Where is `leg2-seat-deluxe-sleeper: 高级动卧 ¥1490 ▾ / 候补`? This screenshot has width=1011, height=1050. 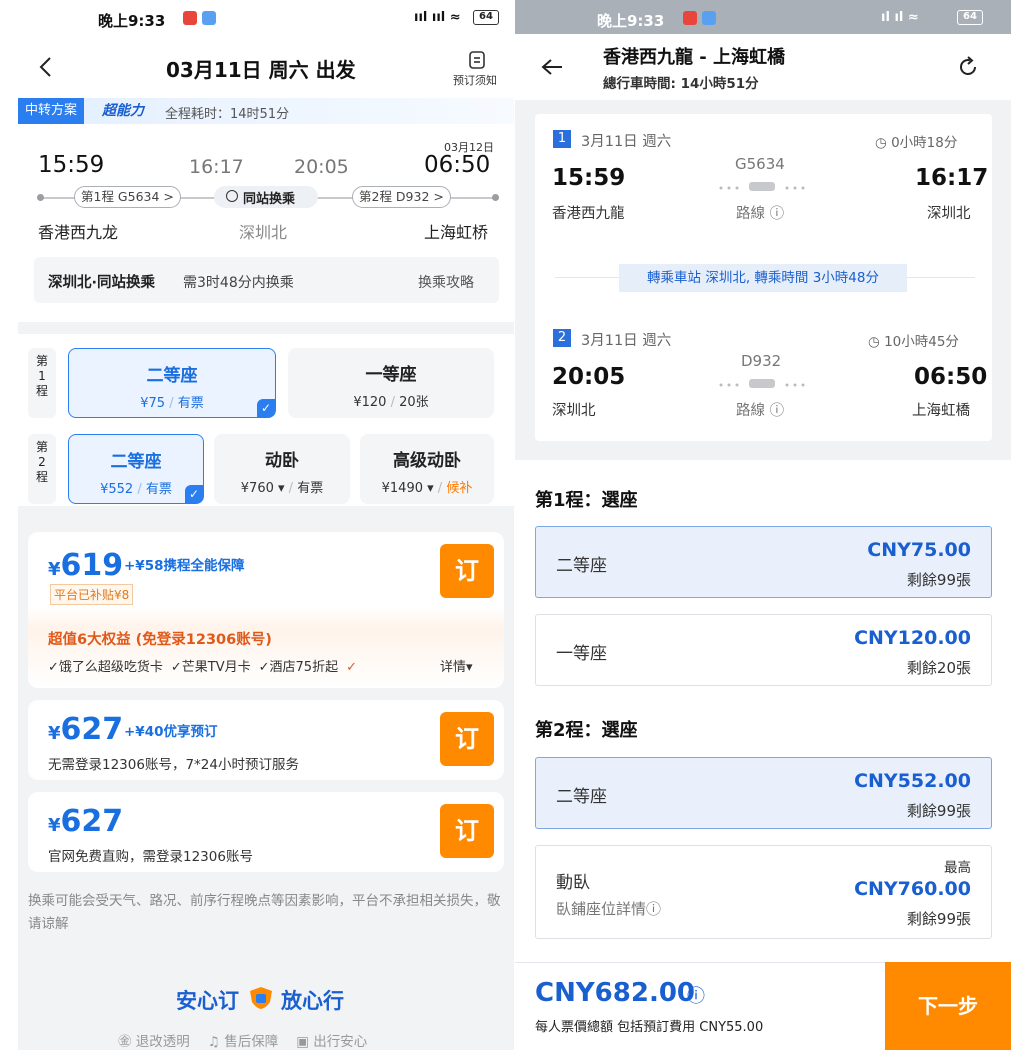 leg2-seat-deluxe-sleeper: 高级动卧 ¥1490 ▾ / 候补 is located at coordinates (427, 469).